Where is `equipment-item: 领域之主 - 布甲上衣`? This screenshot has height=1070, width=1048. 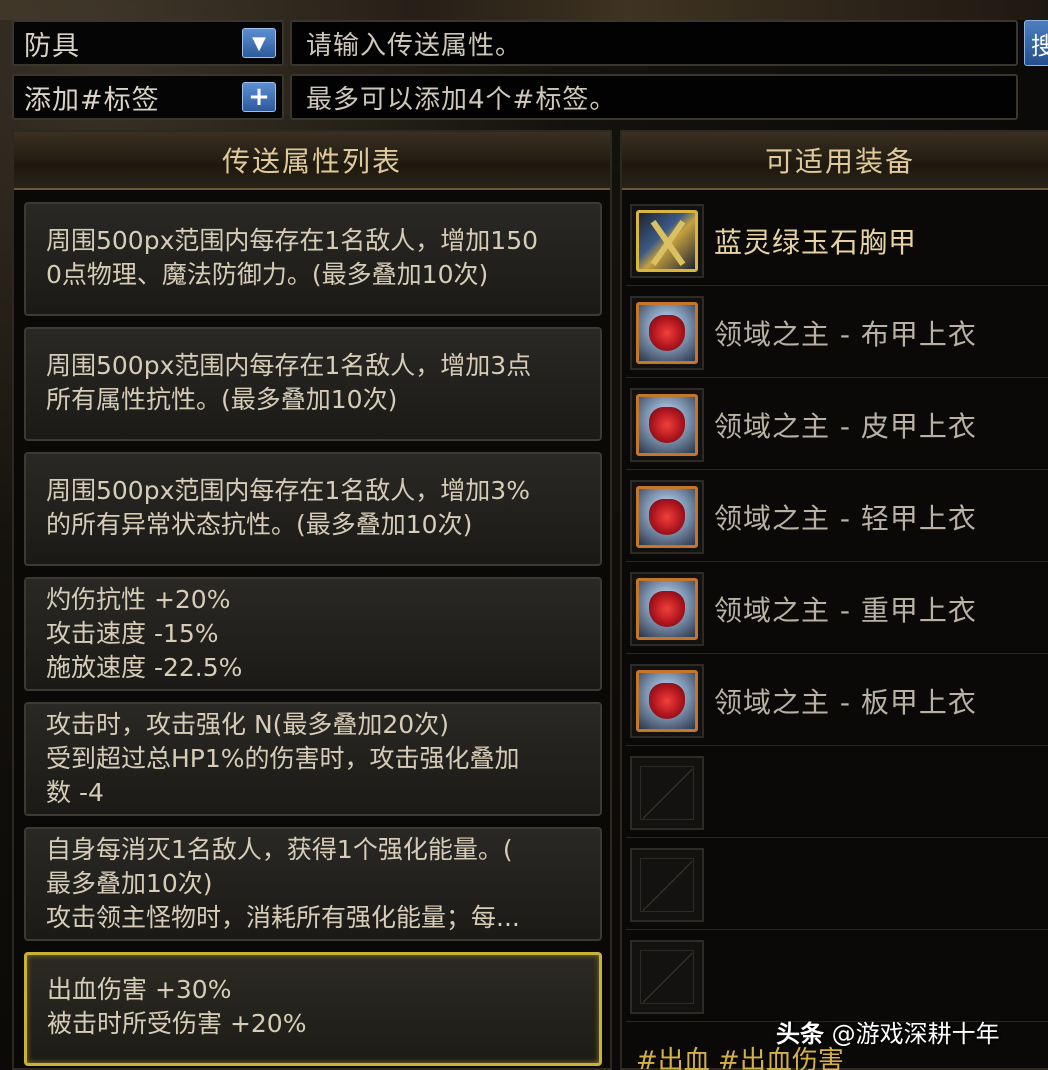 equipment-item: 领域之主 - 布甲上衣 is located at coordinates (837, 333).